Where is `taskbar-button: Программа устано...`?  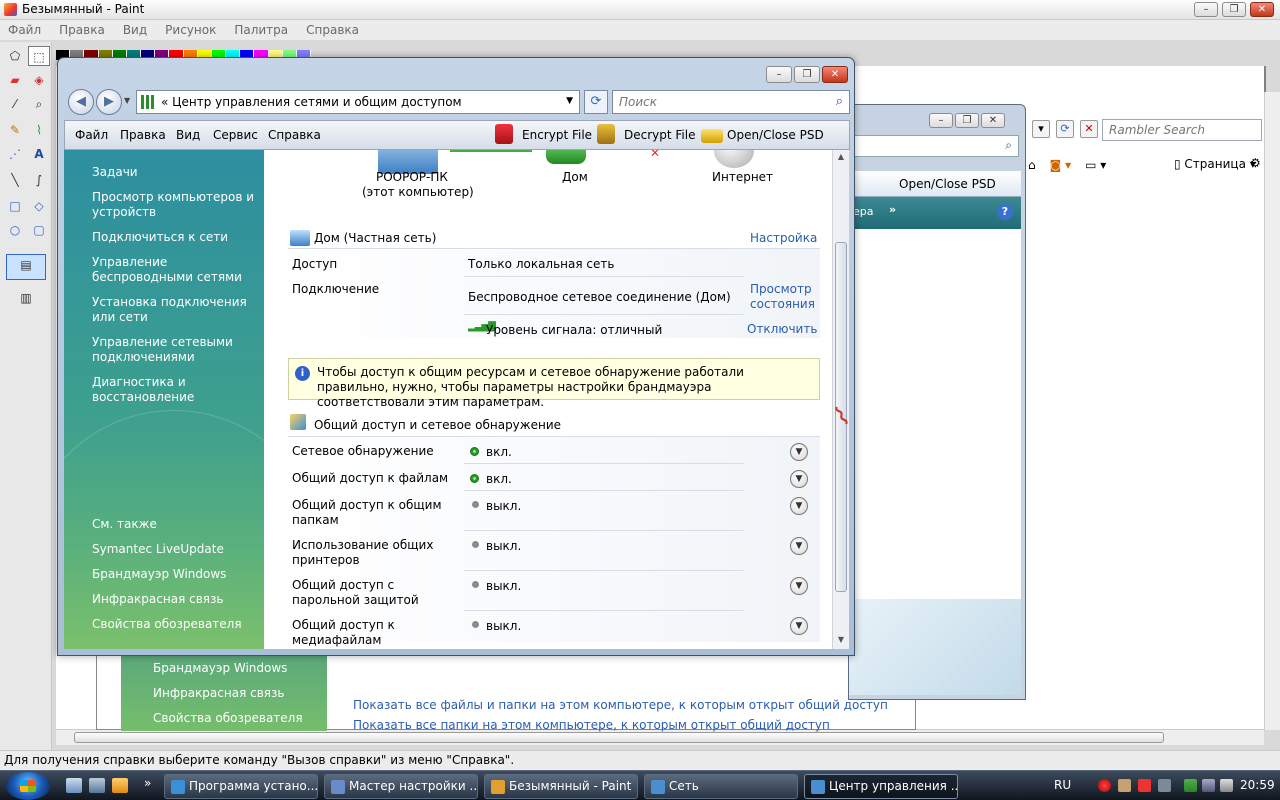
taskbar-button: Программа устано... is located at coordinates (241, 786).